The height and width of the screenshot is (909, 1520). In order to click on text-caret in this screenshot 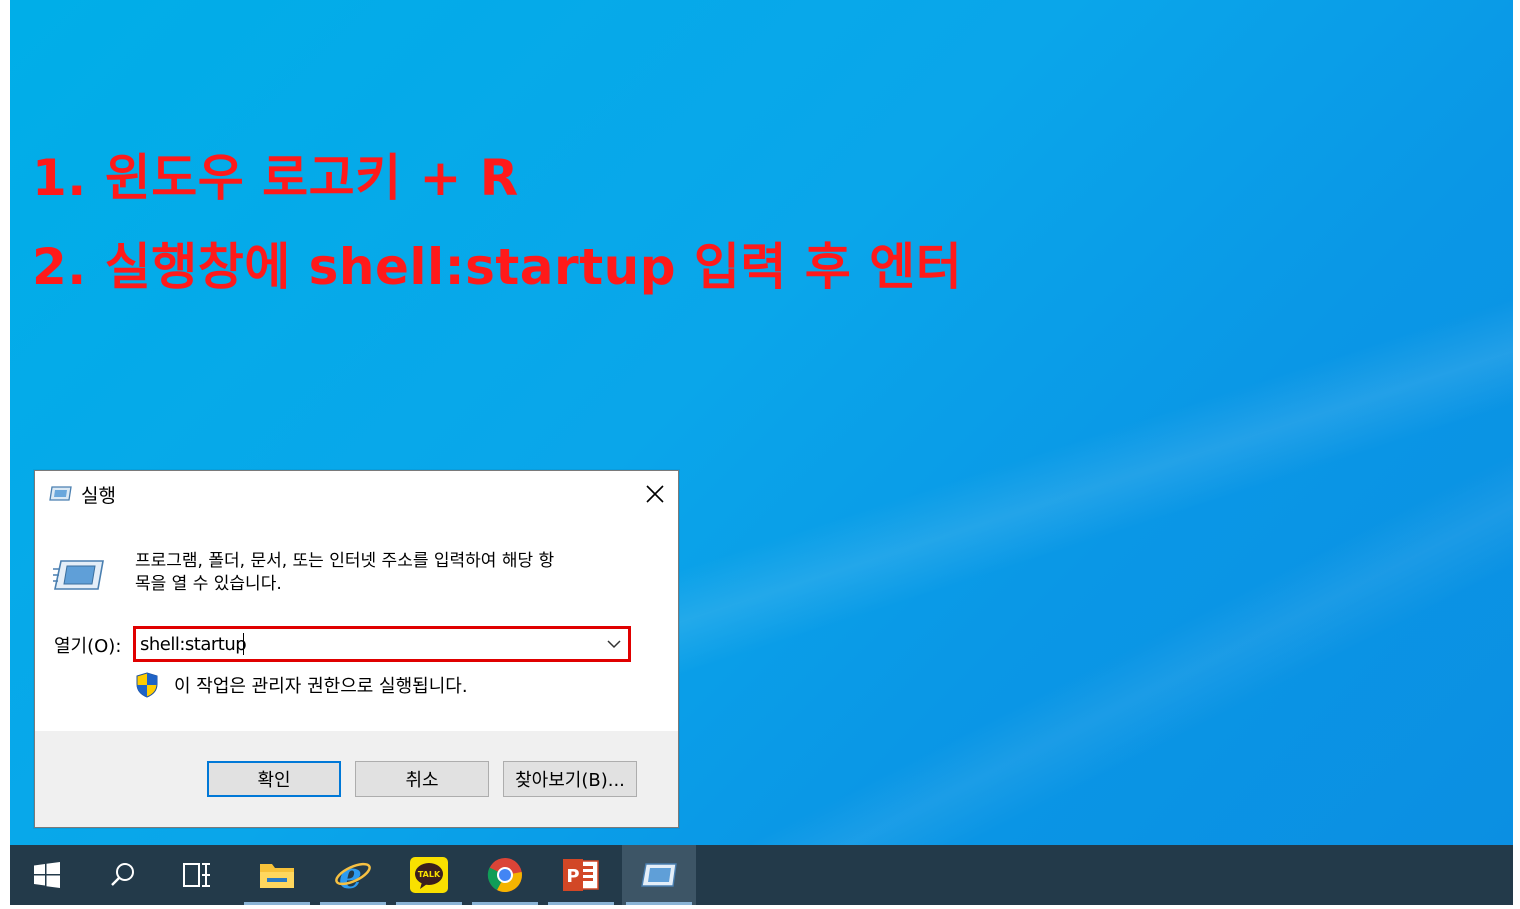, I will do `click(243, 644)`.